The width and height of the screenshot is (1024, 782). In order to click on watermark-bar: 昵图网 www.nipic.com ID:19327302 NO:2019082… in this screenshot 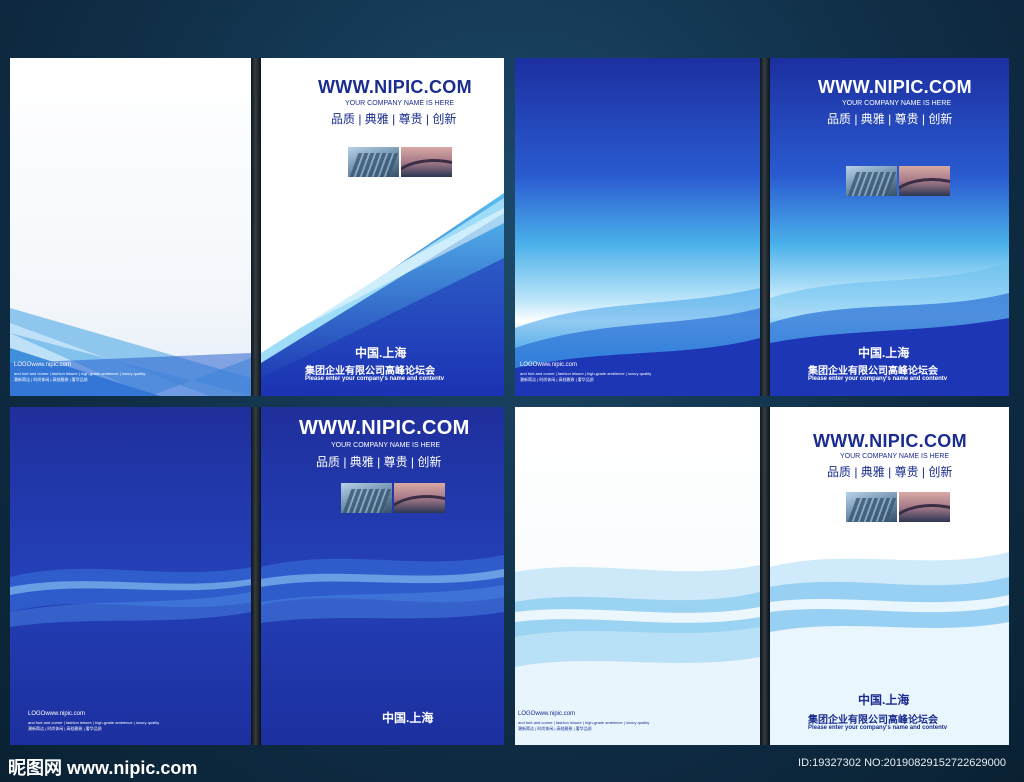, I will do `click(512, 765)`.